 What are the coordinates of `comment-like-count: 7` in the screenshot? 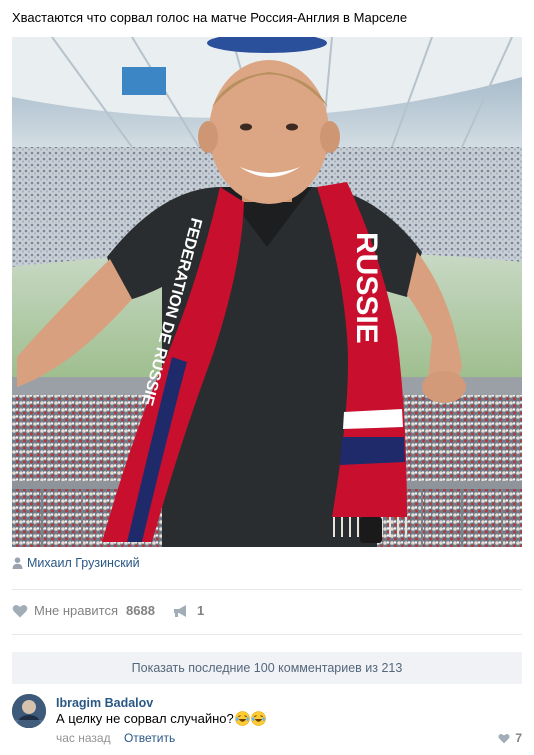 It's located at (518, 738).